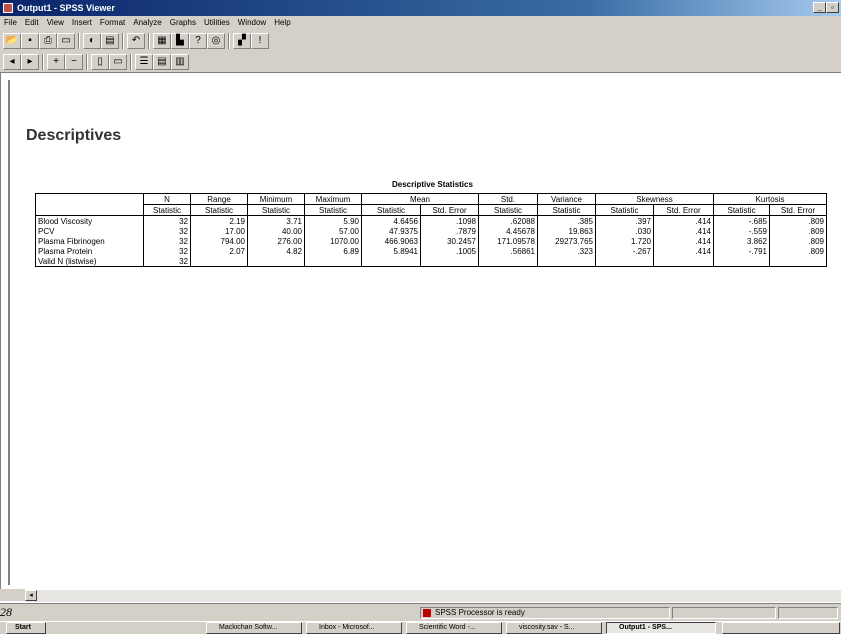  I want to click on scroll-left-icon: ◂, so click(31, 595).